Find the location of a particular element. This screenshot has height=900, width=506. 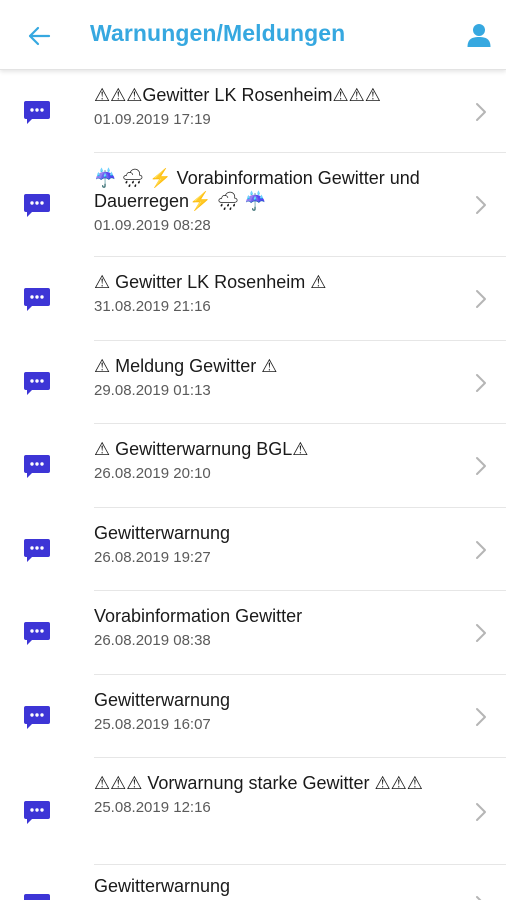

message-title: ⚠ Meldung Gewitter ⚠ is located at coordinates (186, 366).